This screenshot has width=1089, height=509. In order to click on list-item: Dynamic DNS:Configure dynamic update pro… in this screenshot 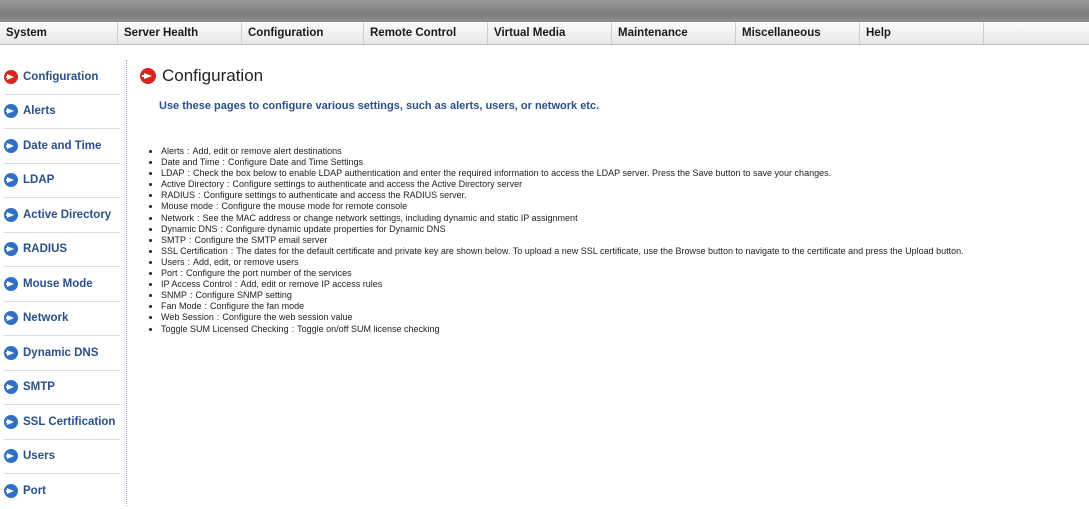, I will do `click(623, 229)`.